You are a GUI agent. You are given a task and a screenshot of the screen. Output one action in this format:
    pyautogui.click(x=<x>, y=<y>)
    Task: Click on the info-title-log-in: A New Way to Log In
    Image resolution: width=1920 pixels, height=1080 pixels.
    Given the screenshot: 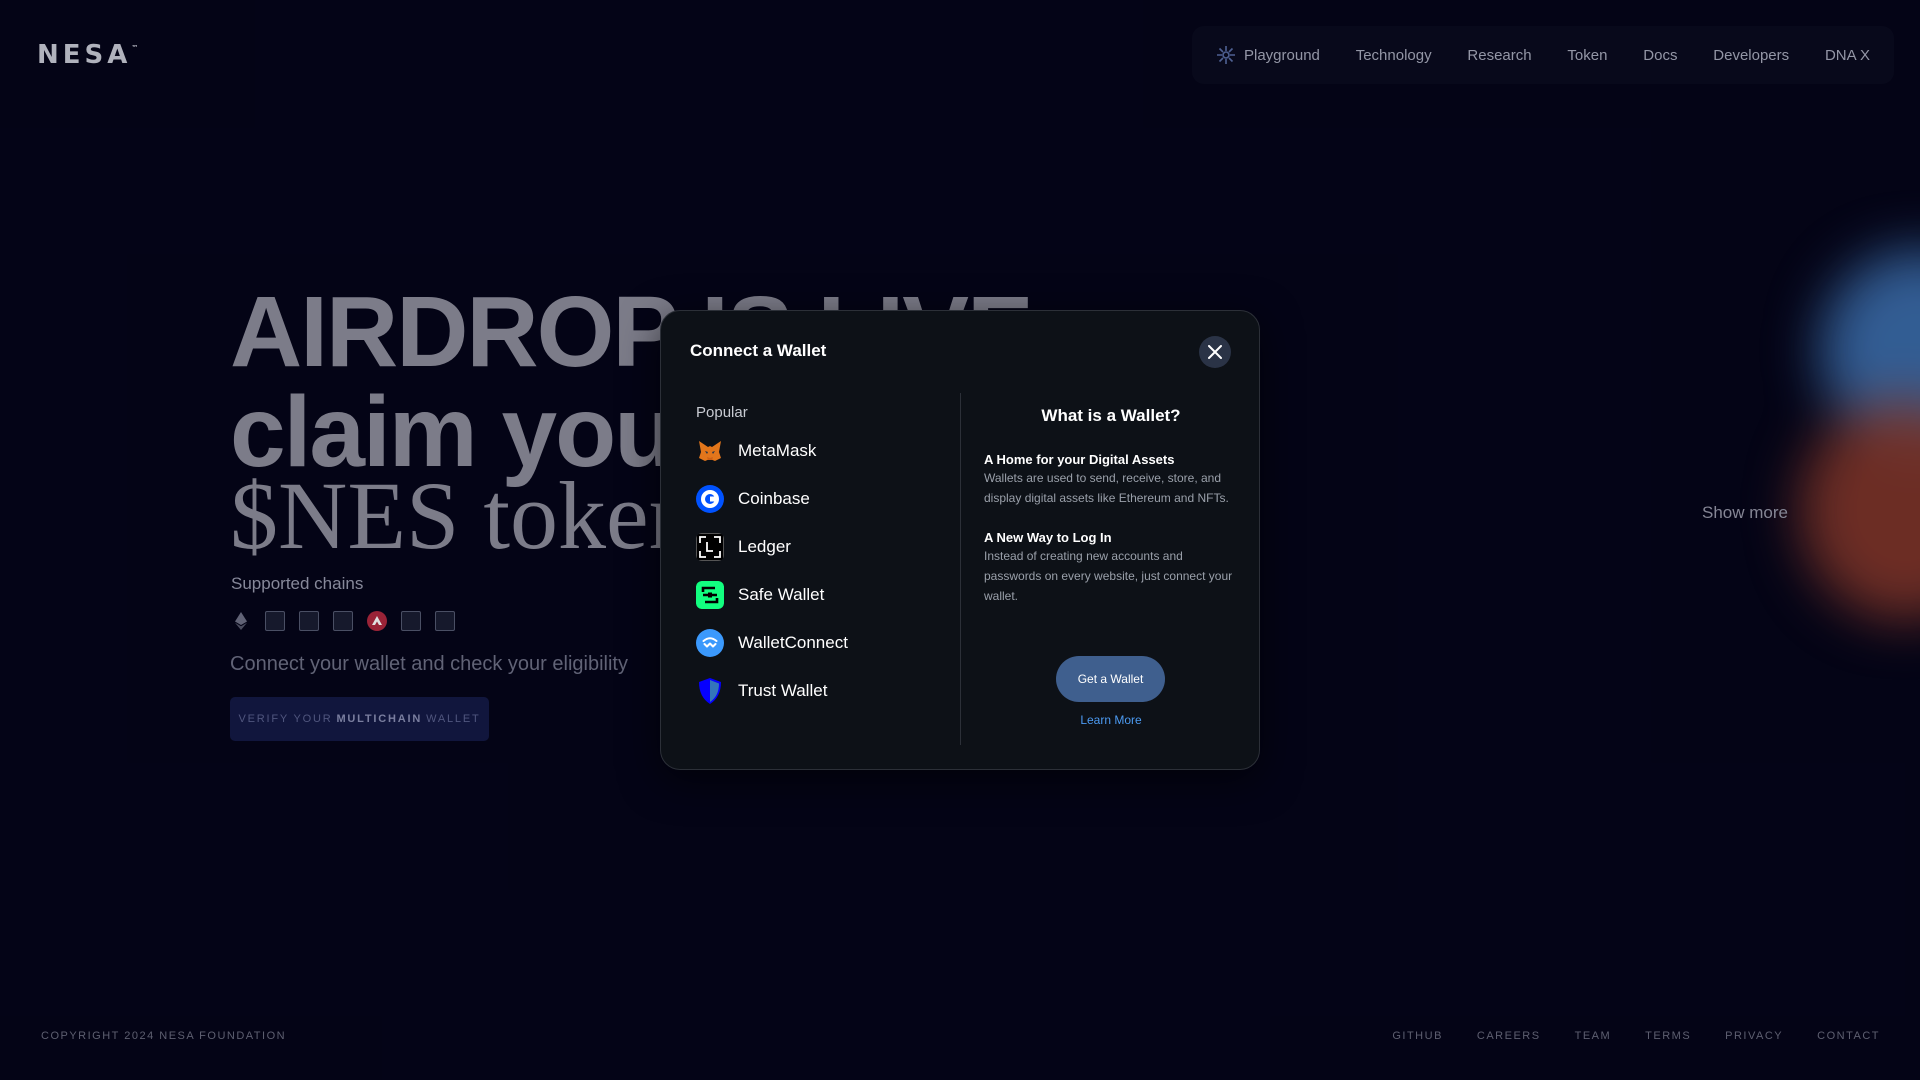 What is the action you would take?
    pyautogui.click(x=1048, y=537)
    